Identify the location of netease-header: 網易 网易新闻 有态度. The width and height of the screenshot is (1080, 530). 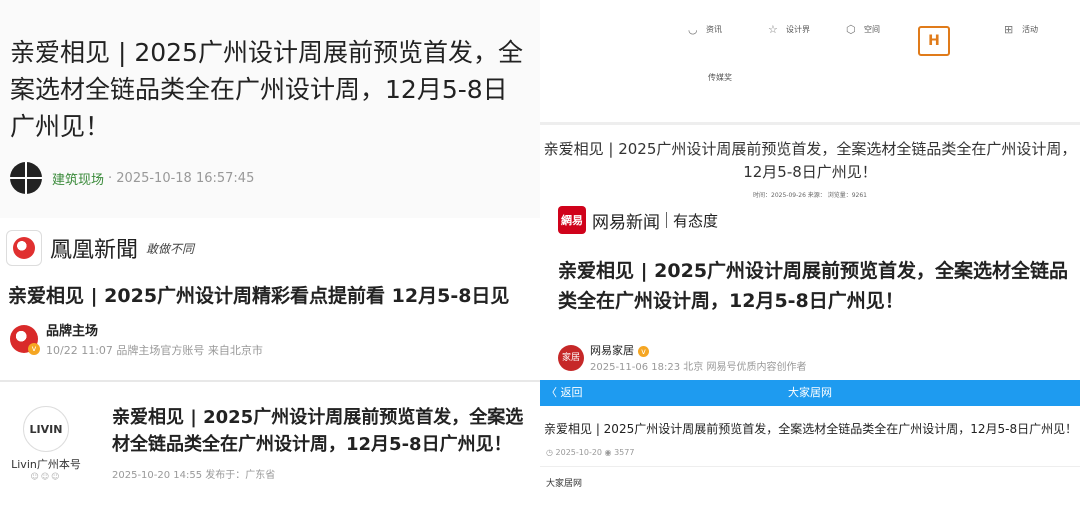
(638, 220).